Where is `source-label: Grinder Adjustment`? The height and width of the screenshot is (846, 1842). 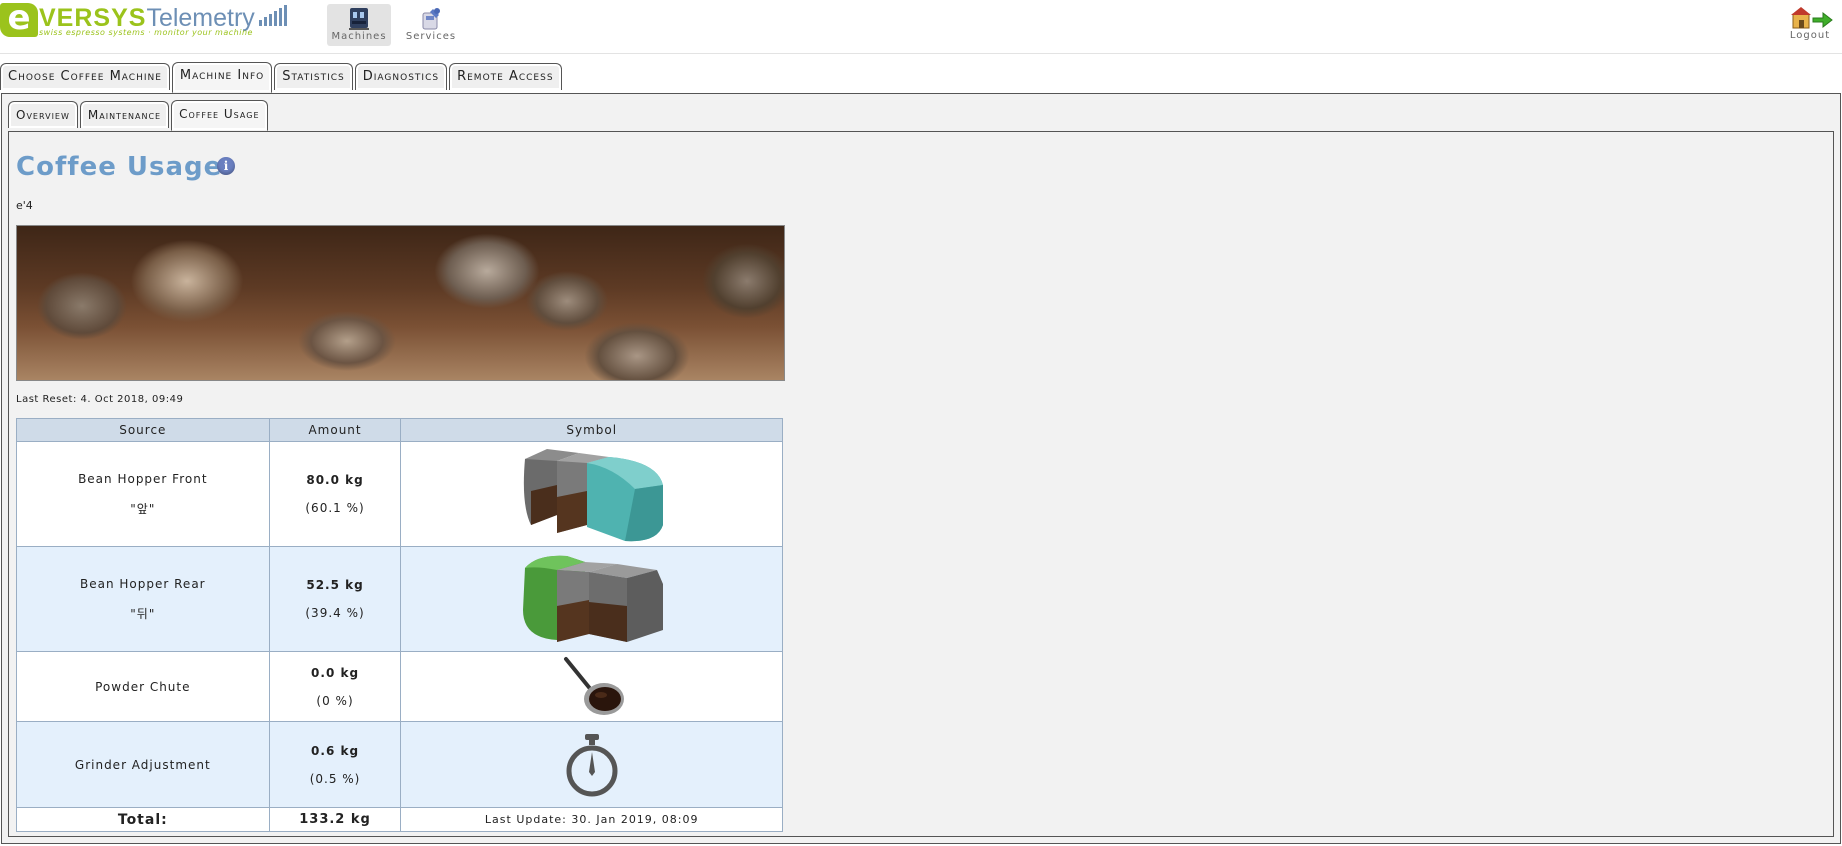 source-label: Grinder Adjustment is located at coordinates (142, 764).